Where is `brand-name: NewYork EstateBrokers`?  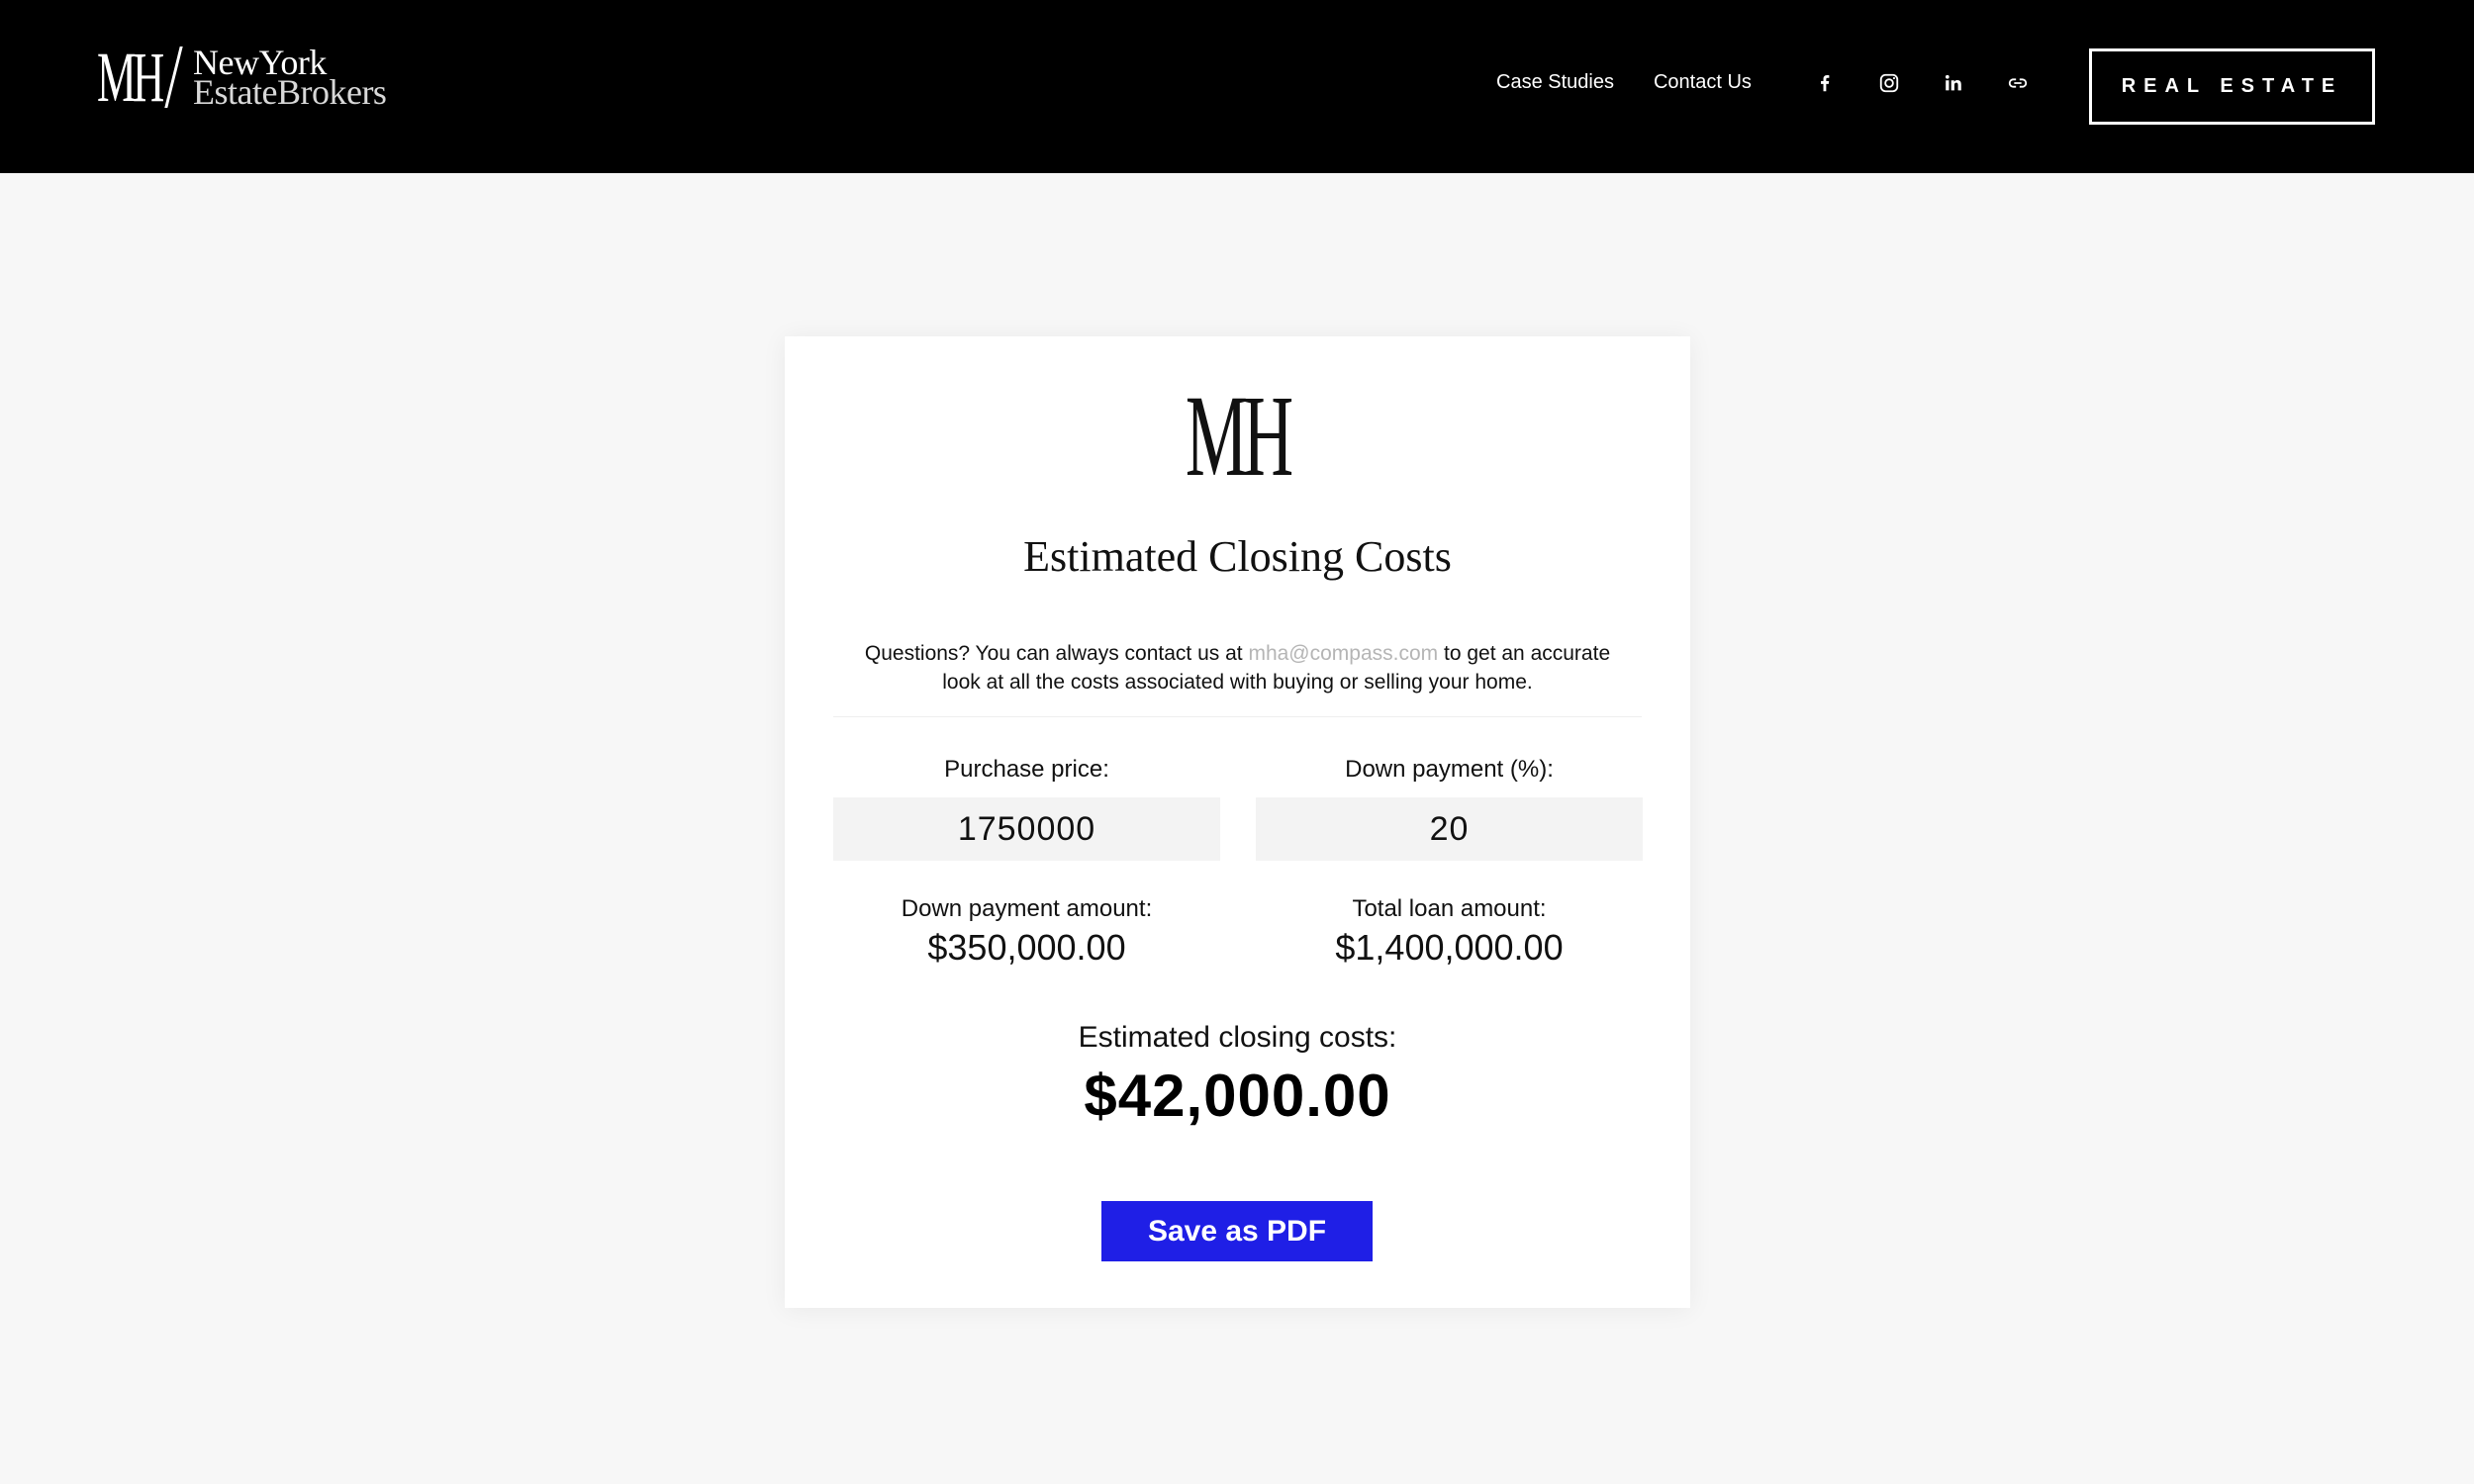 brand-name: NewYork EstateBrokers is located at coordinates (290, 78).